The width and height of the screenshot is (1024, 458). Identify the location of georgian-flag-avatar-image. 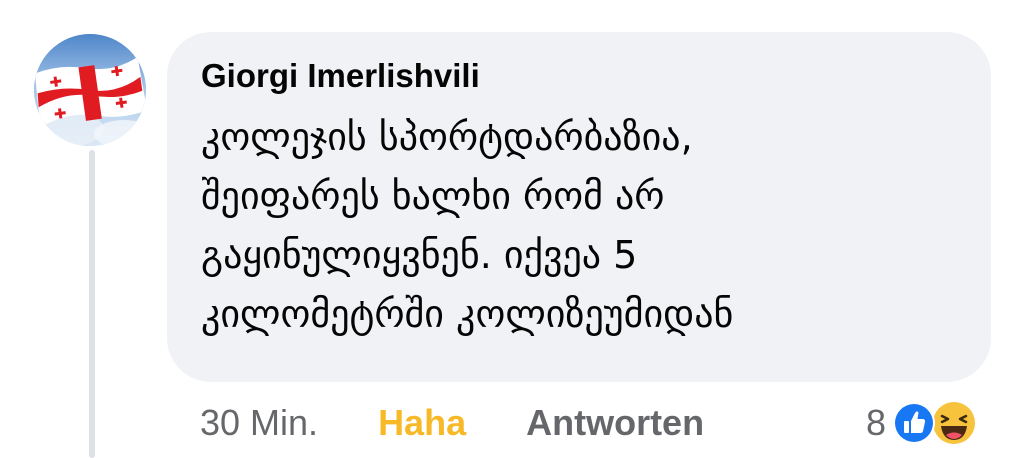
(90, 90).